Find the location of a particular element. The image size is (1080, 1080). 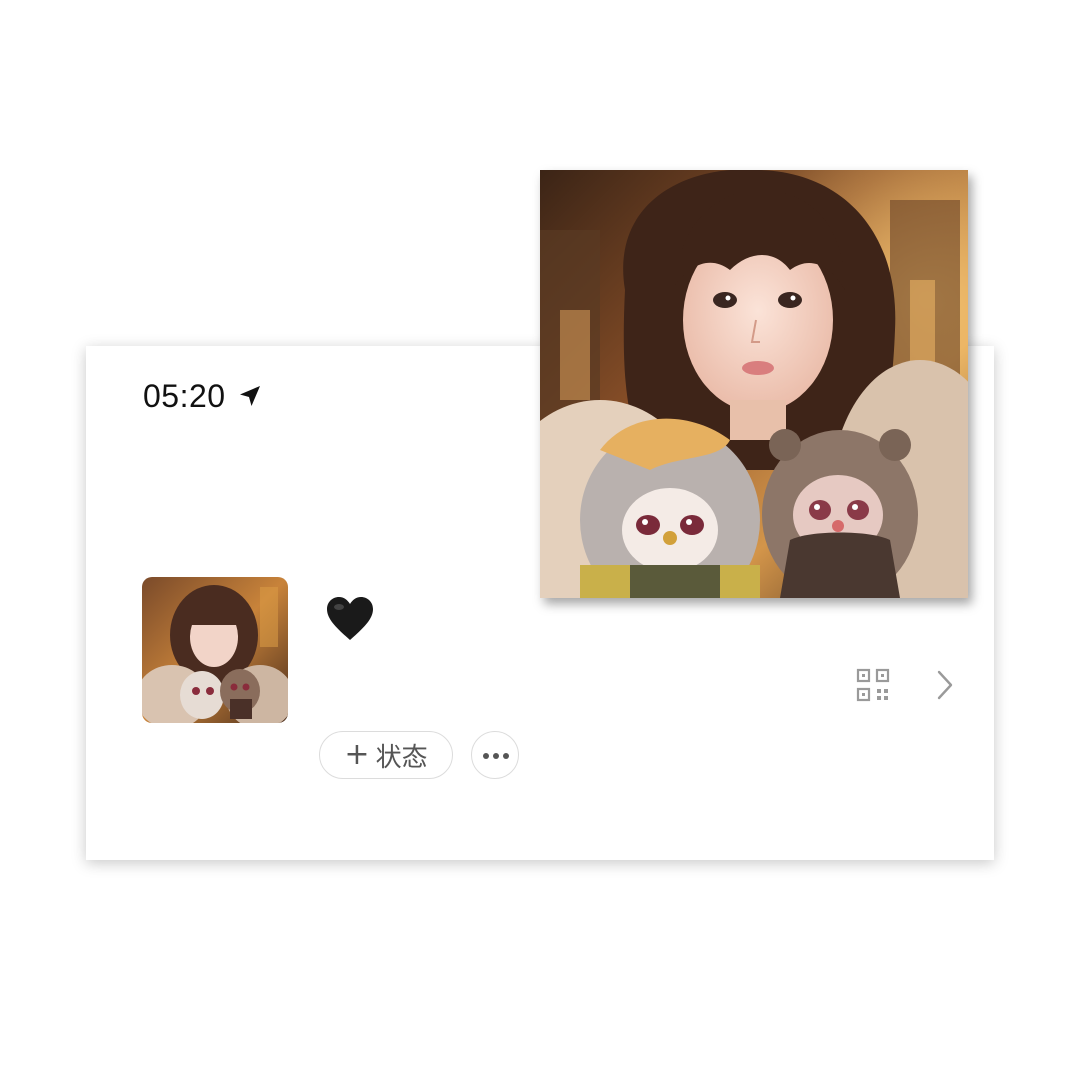

more-options-button is located at coordinates (495, 755).